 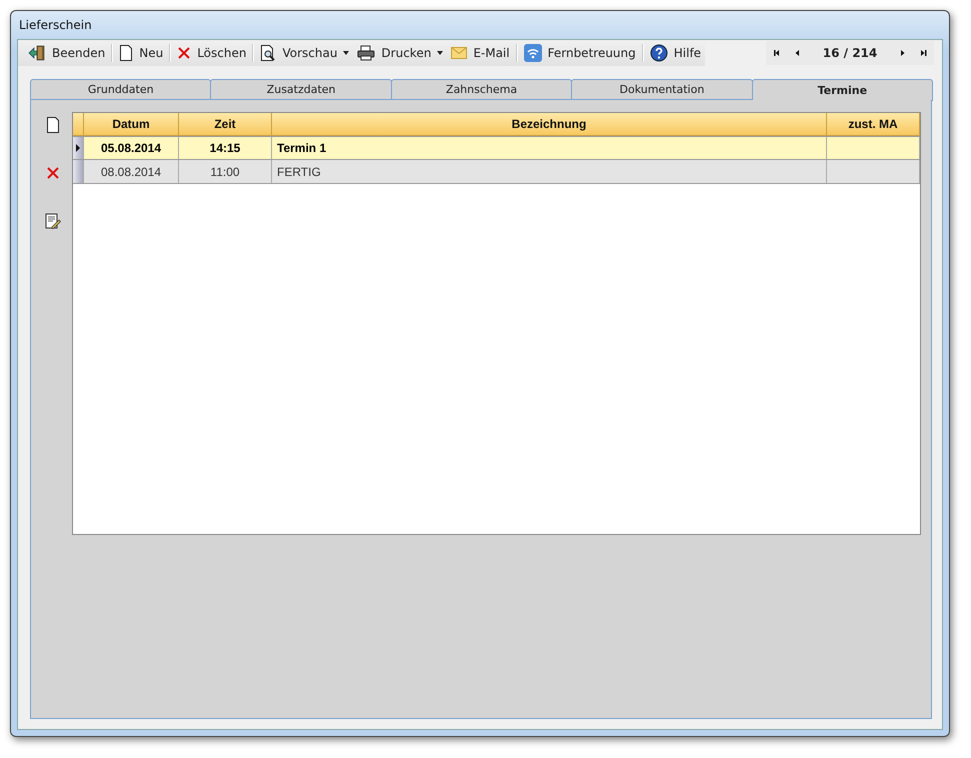 What do you see at coordinates (131, 148) in the screenshot?
I see `table-cell: 05.08.2014` at bounding box center [131, 148].